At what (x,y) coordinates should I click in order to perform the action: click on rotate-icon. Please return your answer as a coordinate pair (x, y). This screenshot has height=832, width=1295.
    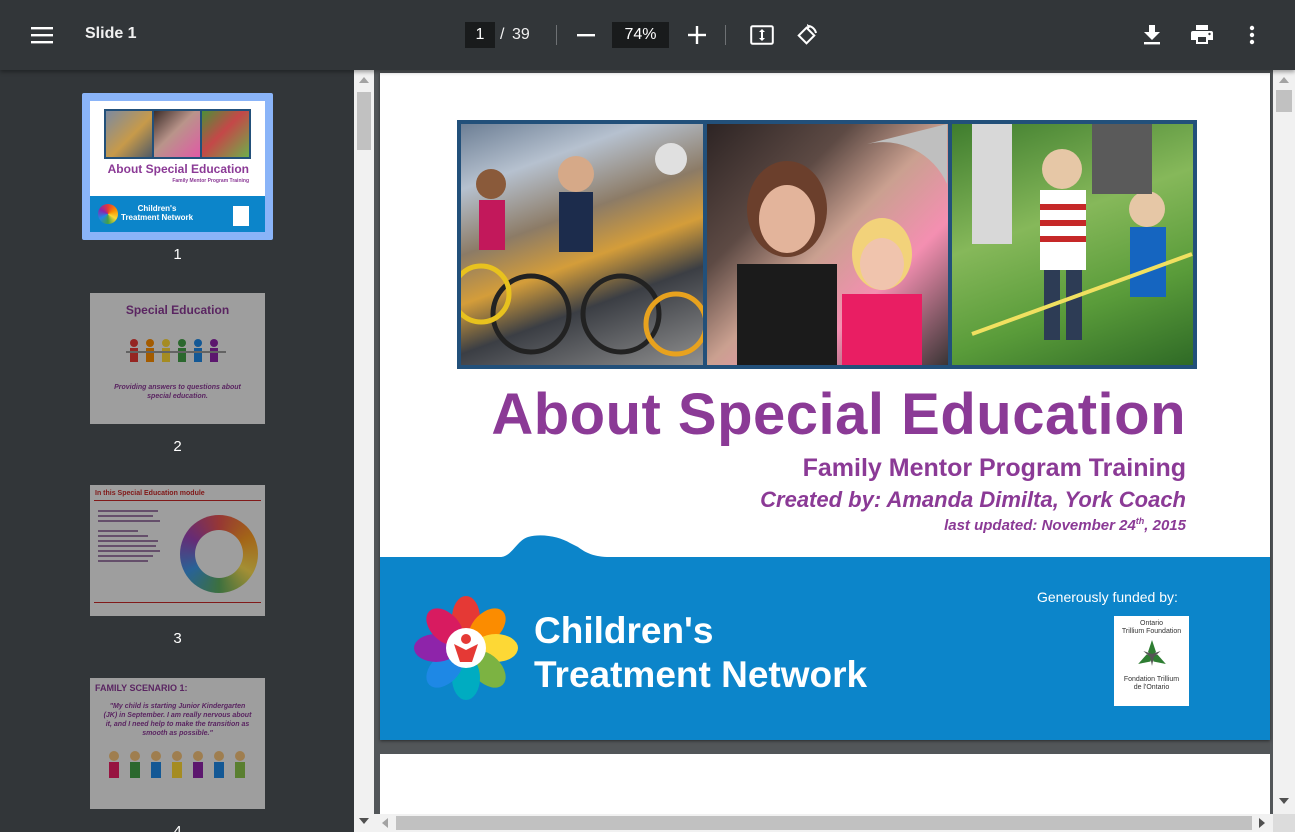
    Looking at the image, I should click on (807, 34).